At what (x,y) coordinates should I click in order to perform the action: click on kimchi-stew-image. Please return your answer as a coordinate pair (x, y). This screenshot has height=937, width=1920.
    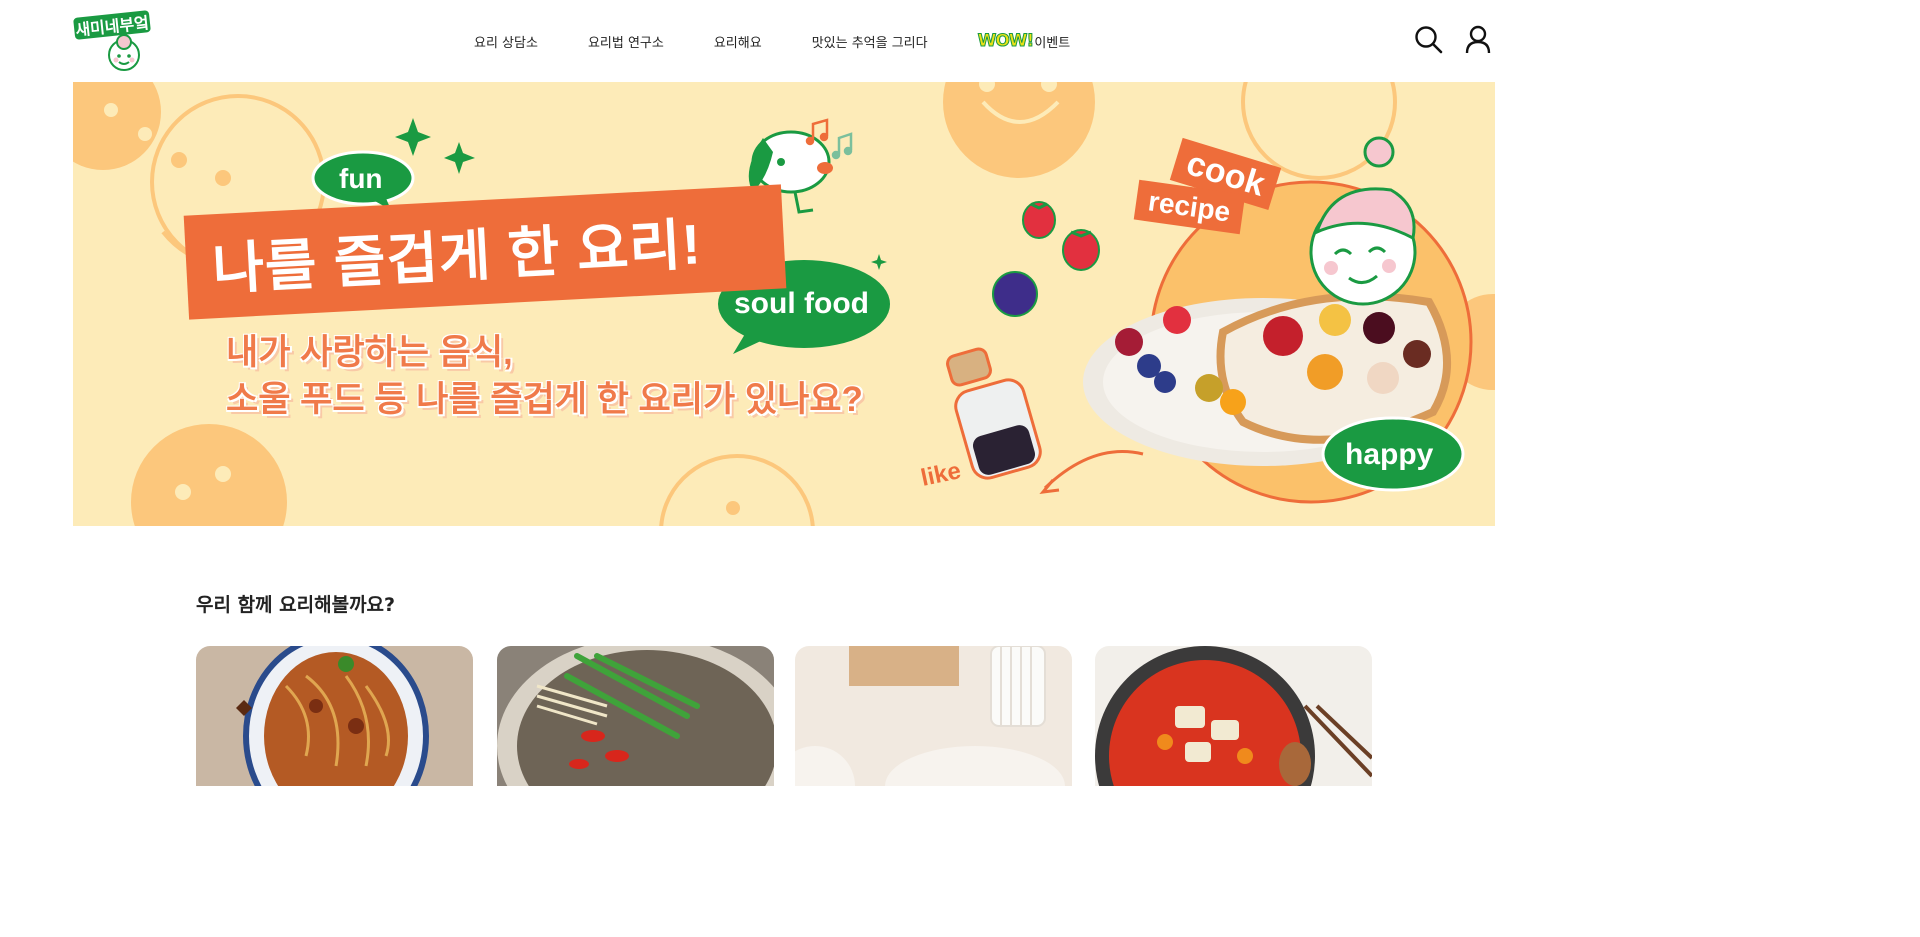
    Looking at the image, I should click on (1233, 716).